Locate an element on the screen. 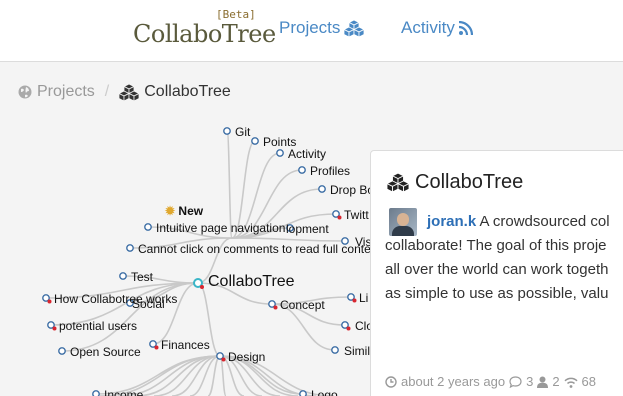 This screenshot has width=623, height=396. nav-projects-label: Projects is located at coordinates (310, 27).